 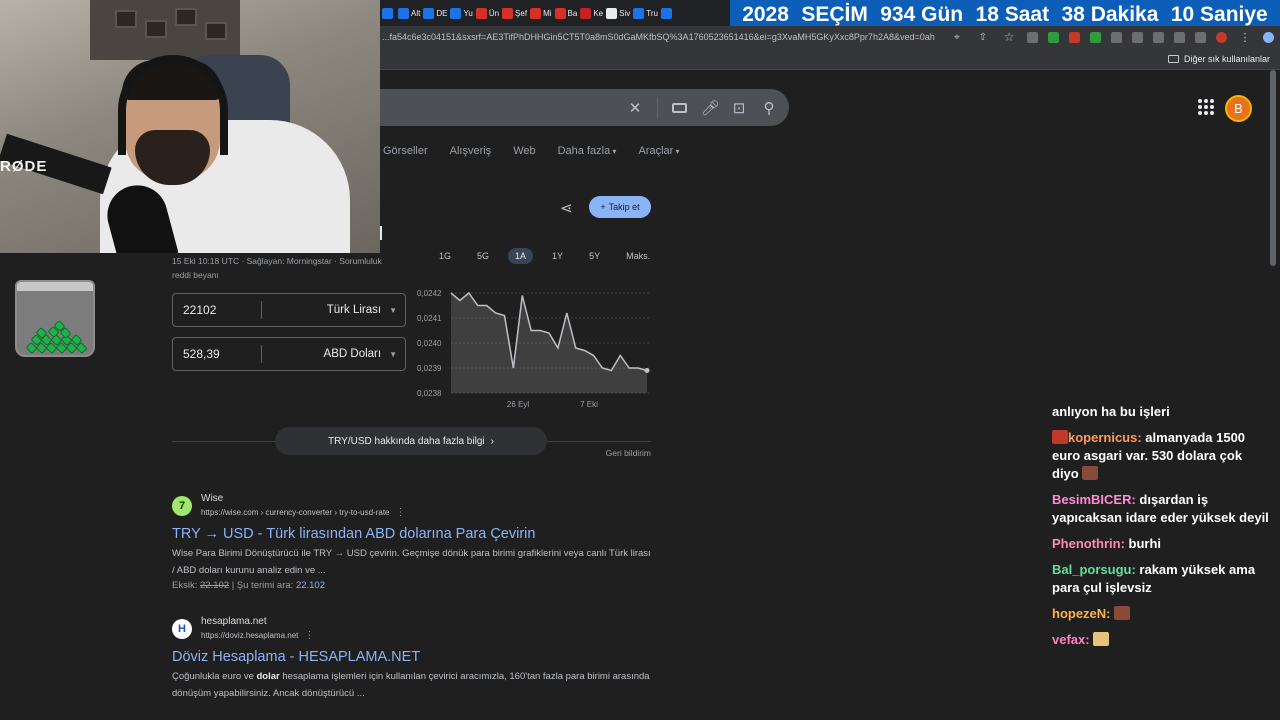 What do you see at coordinates (249, 635) in the screenshot?
I see `result-url: https://doviz.hesaplama.net` at bounding box center [249, 635].